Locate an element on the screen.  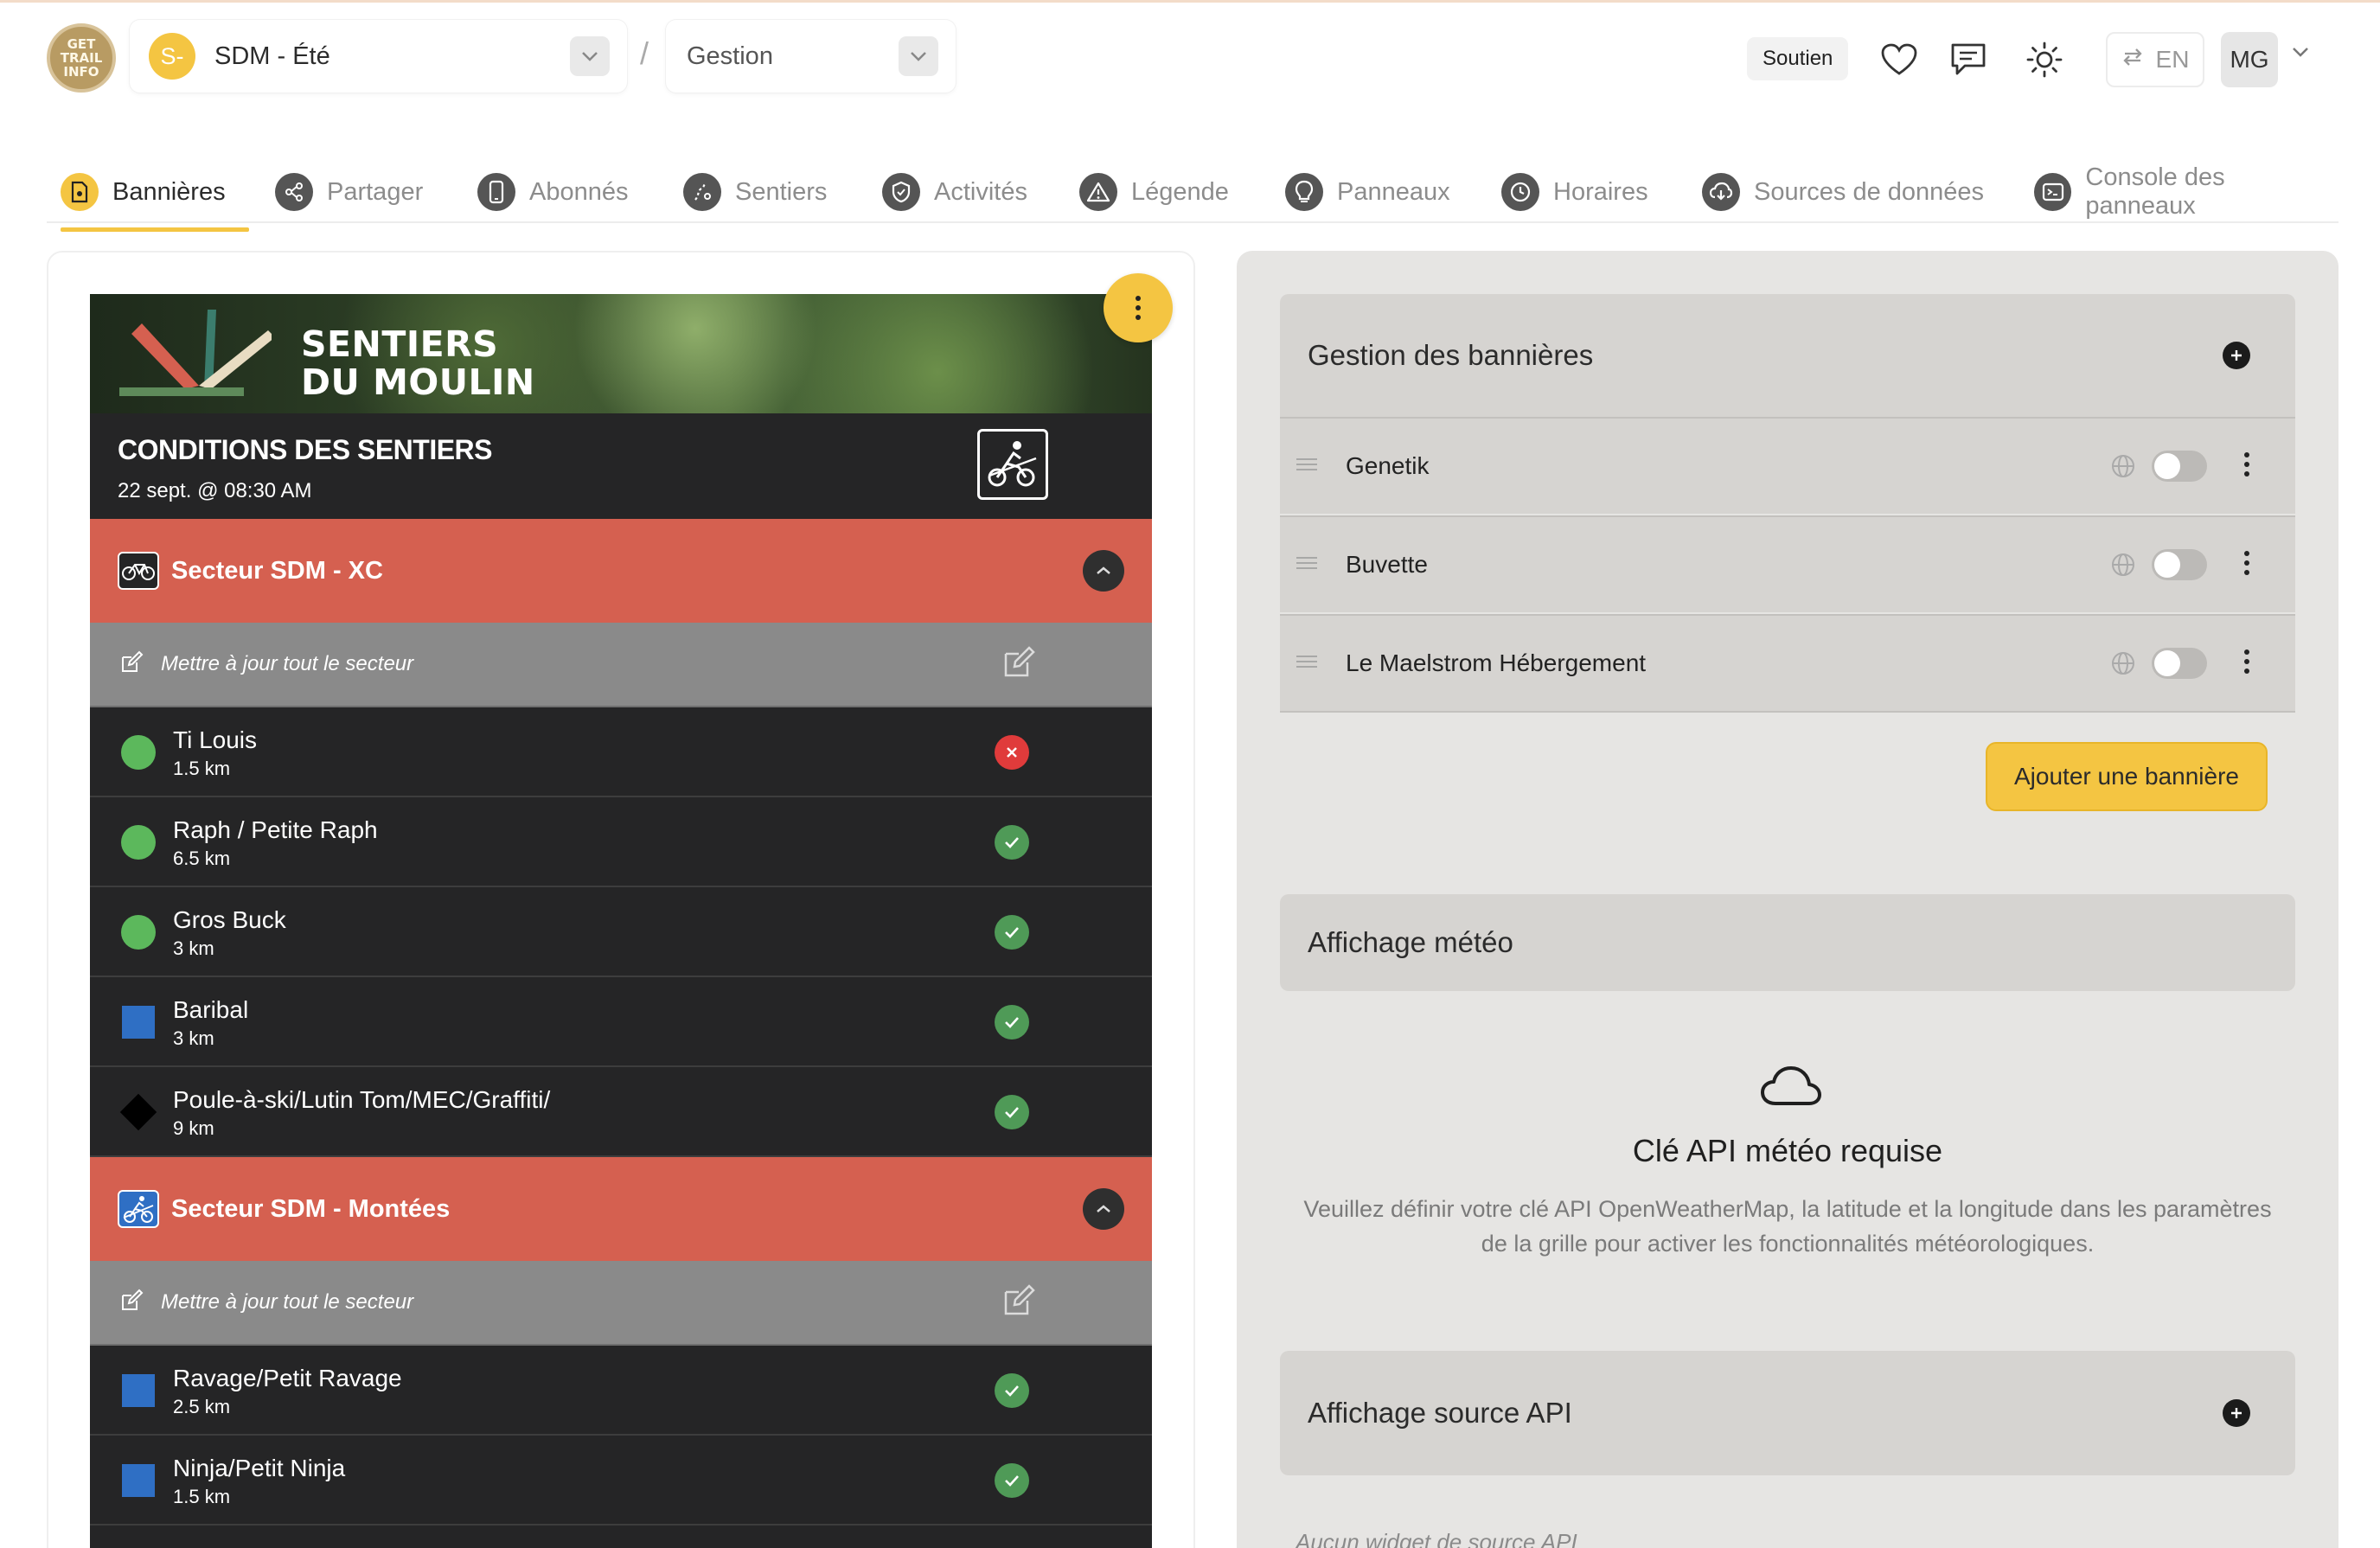
tab-activites: Activités is located at coordinates (954, 192).